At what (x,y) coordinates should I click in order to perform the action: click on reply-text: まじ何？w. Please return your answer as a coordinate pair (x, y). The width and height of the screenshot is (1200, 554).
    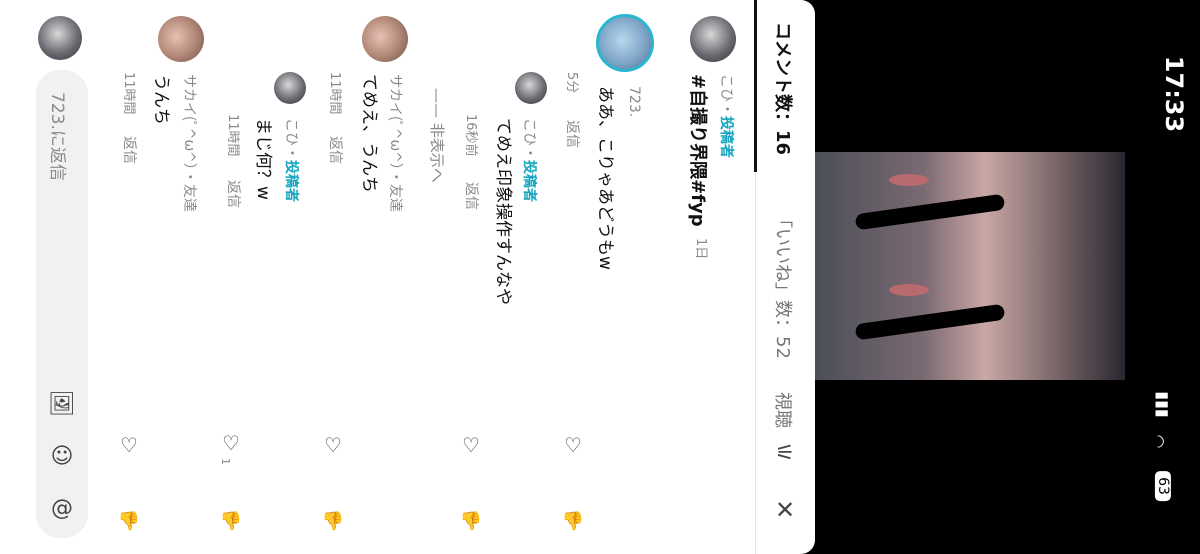
    Looking at the image, I should click on (263, 159).